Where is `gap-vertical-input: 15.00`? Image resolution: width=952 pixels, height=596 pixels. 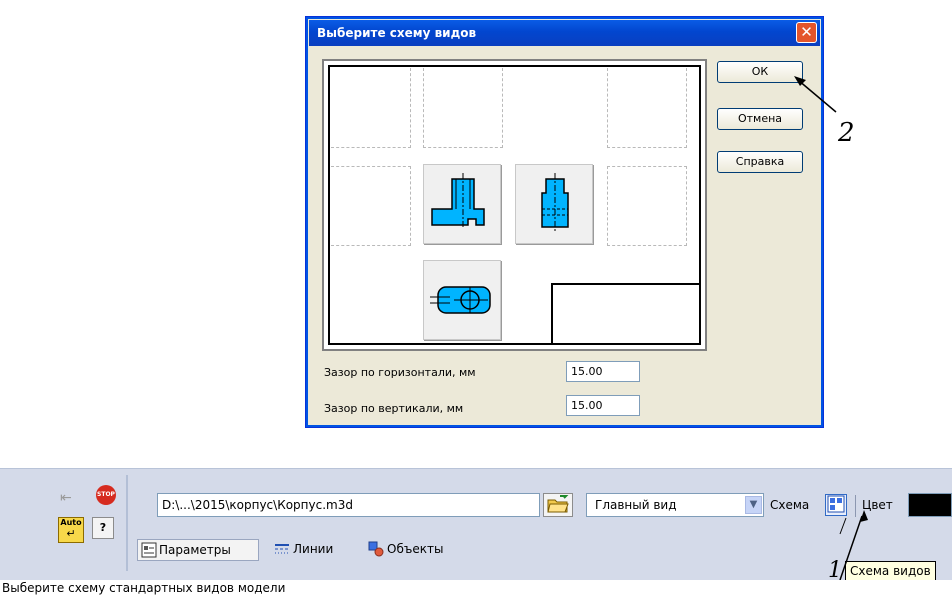 gap-vertical-input: 15.00 is located at coordinates (603, 405).